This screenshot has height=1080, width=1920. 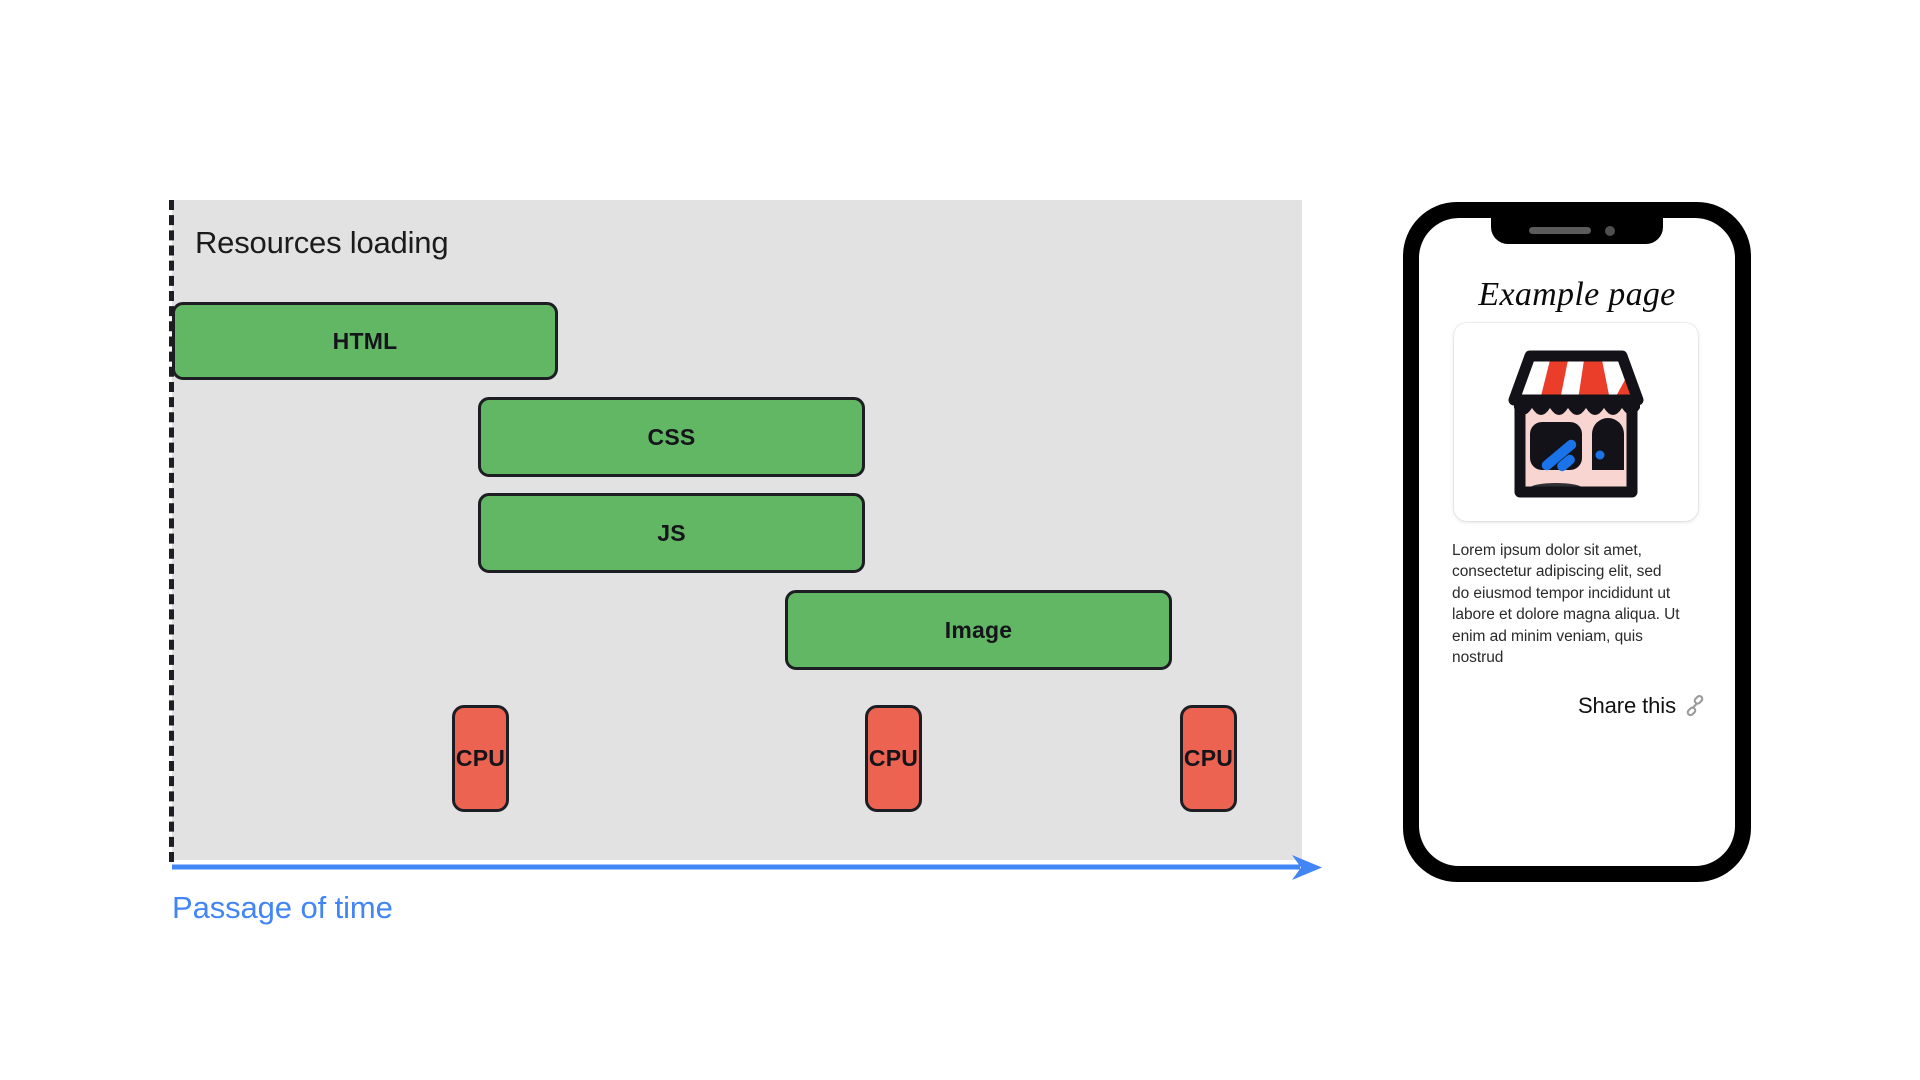 What do you see at coordinates (1208, 758) in the screenshot?
I see `cpu-marker-3: CPU` at bounding box center [1208, 758].